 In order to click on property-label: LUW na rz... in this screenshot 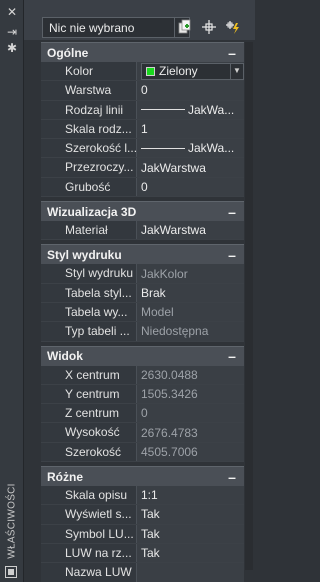, I will do `click(89, 553)`.